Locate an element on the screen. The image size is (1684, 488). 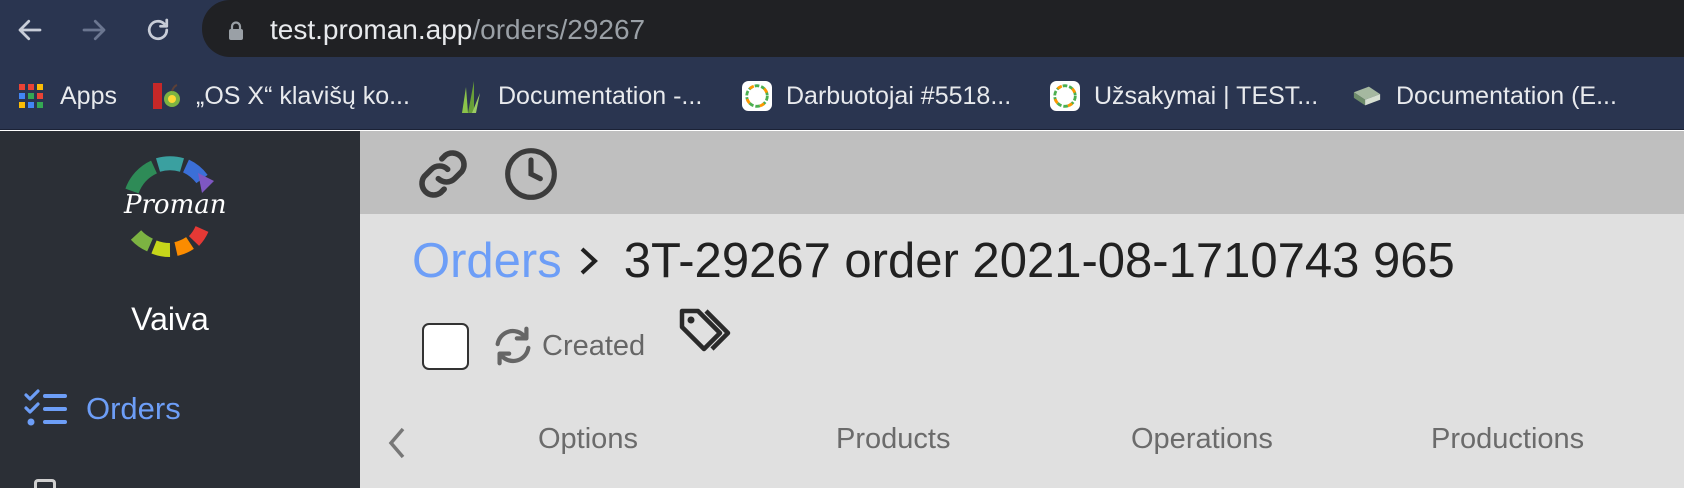
back-arrow-icon is located at coordinates (30, 30).